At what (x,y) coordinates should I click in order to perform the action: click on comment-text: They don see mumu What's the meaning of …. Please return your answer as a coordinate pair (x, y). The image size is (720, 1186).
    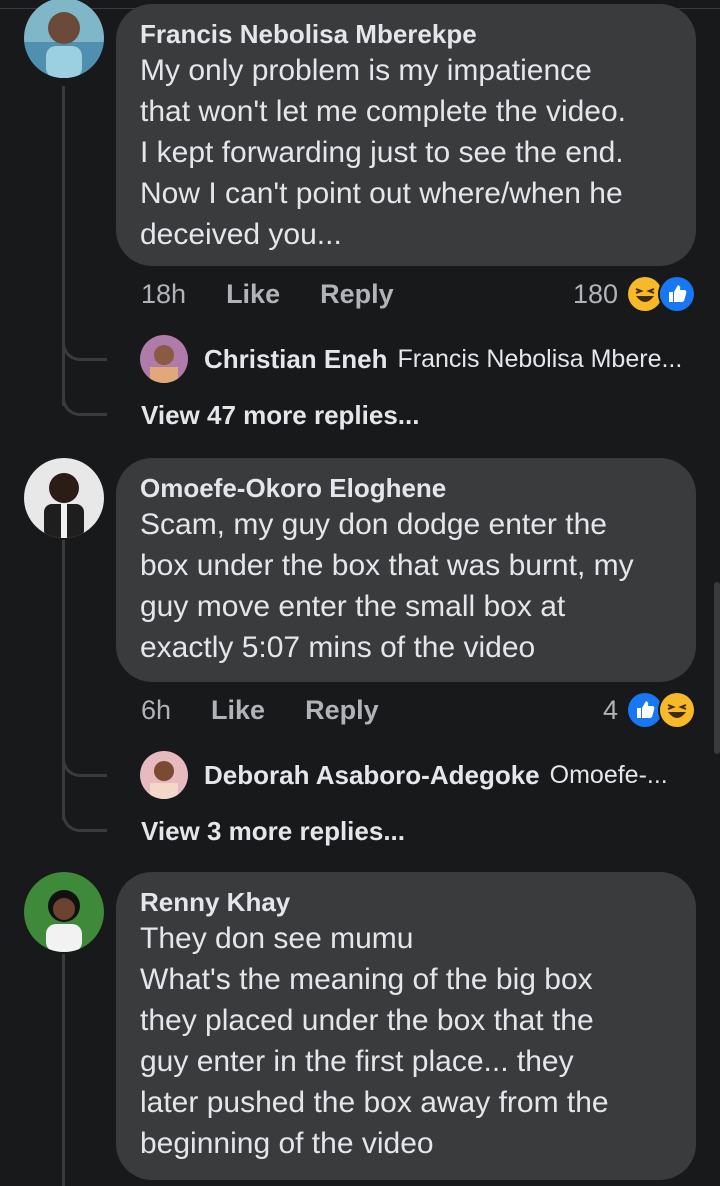
    Looking at the image, I should click on (374, 1041).